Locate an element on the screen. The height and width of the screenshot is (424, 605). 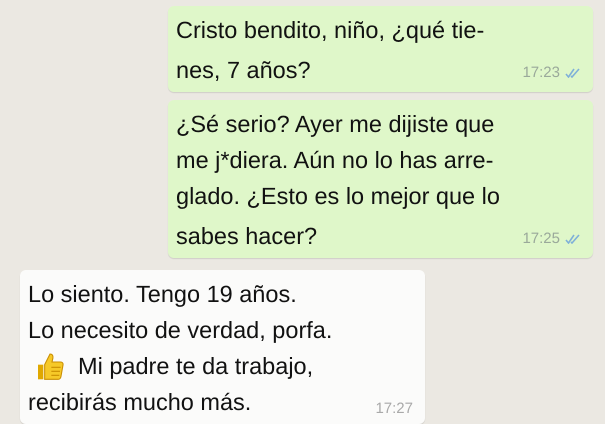
timestamp: 17:27 is located at coordinates (394, 409).